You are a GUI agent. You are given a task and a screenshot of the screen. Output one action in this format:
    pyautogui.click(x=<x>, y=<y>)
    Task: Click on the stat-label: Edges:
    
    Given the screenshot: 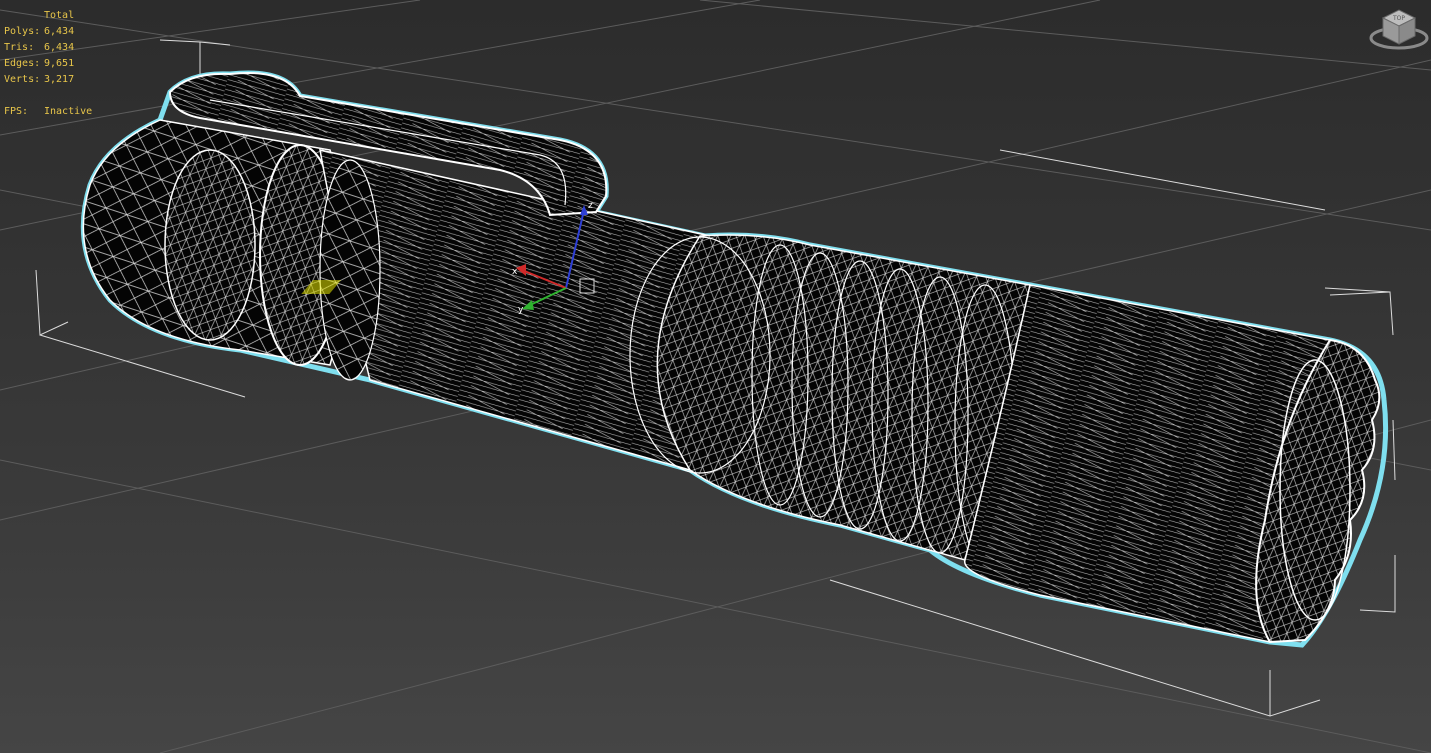 What is the action you would take?
    pyautogui.click(x=22, y=63)
    